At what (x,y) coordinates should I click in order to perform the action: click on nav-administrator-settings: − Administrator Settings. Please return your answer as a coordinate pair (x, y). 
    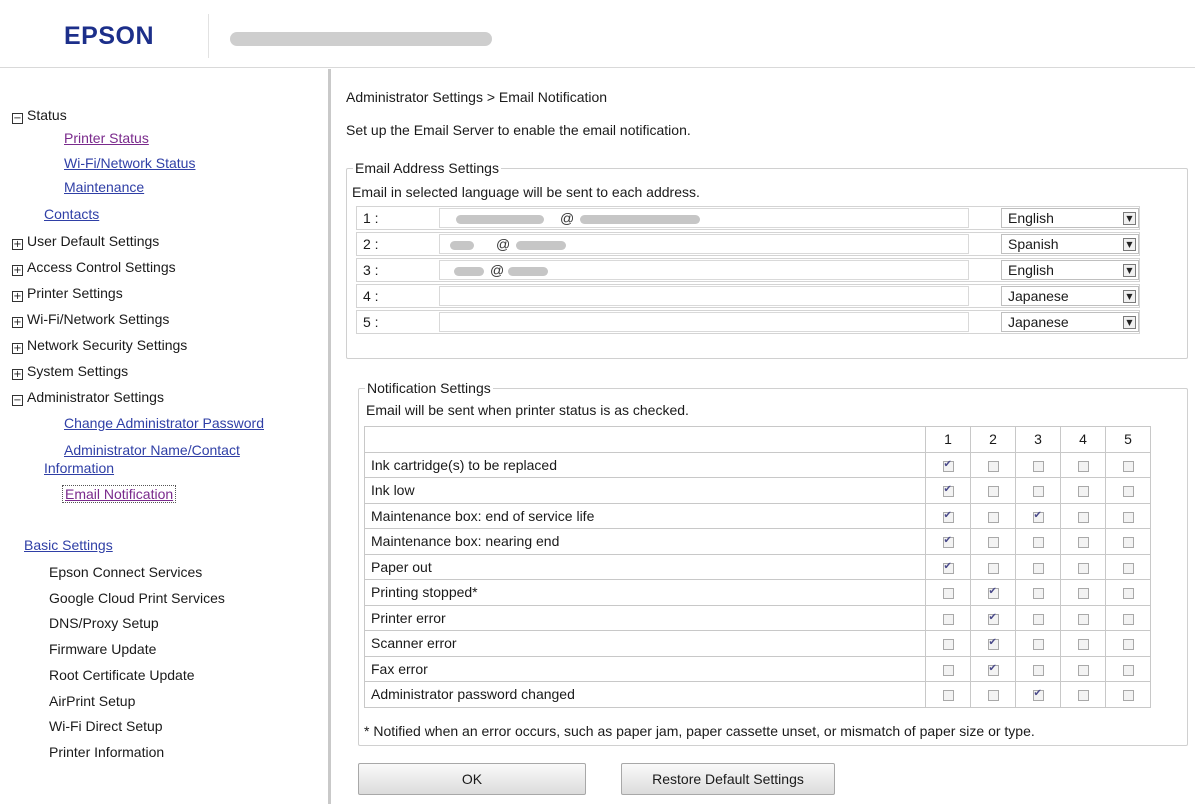
    Looking at the image, I should click on (88, 397).